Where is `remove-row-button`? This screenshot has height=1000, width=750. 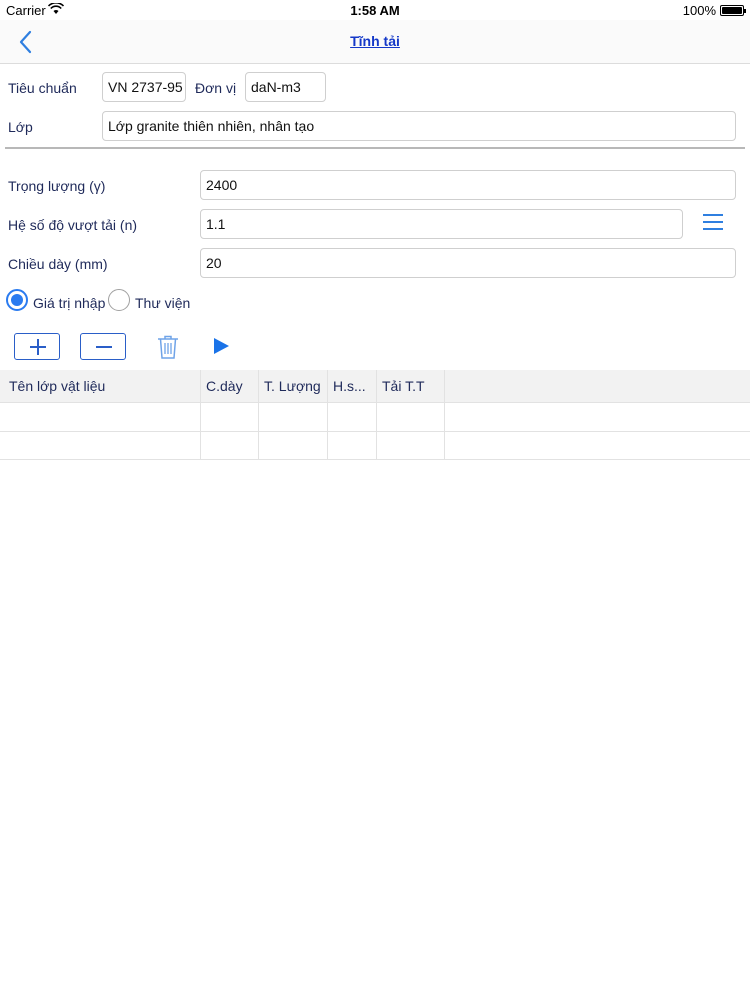
remove-row-button is located at coordinates (103, 346).